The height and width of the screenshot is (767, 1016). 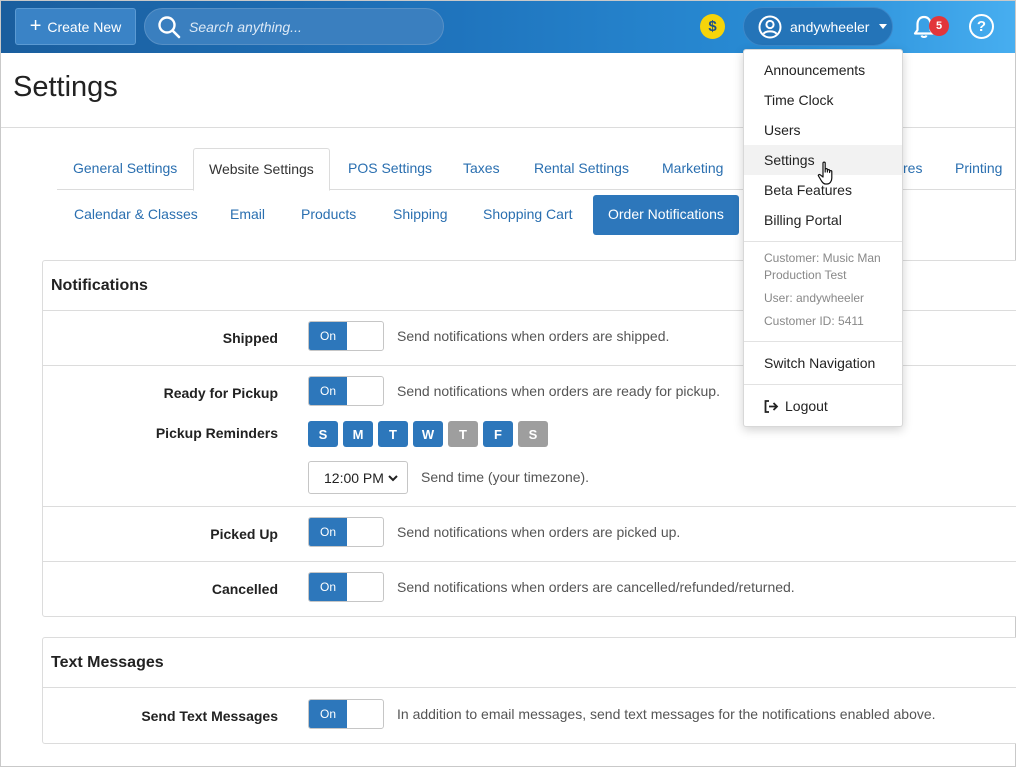 I want to click on search-input, so click(x=309, y=26).